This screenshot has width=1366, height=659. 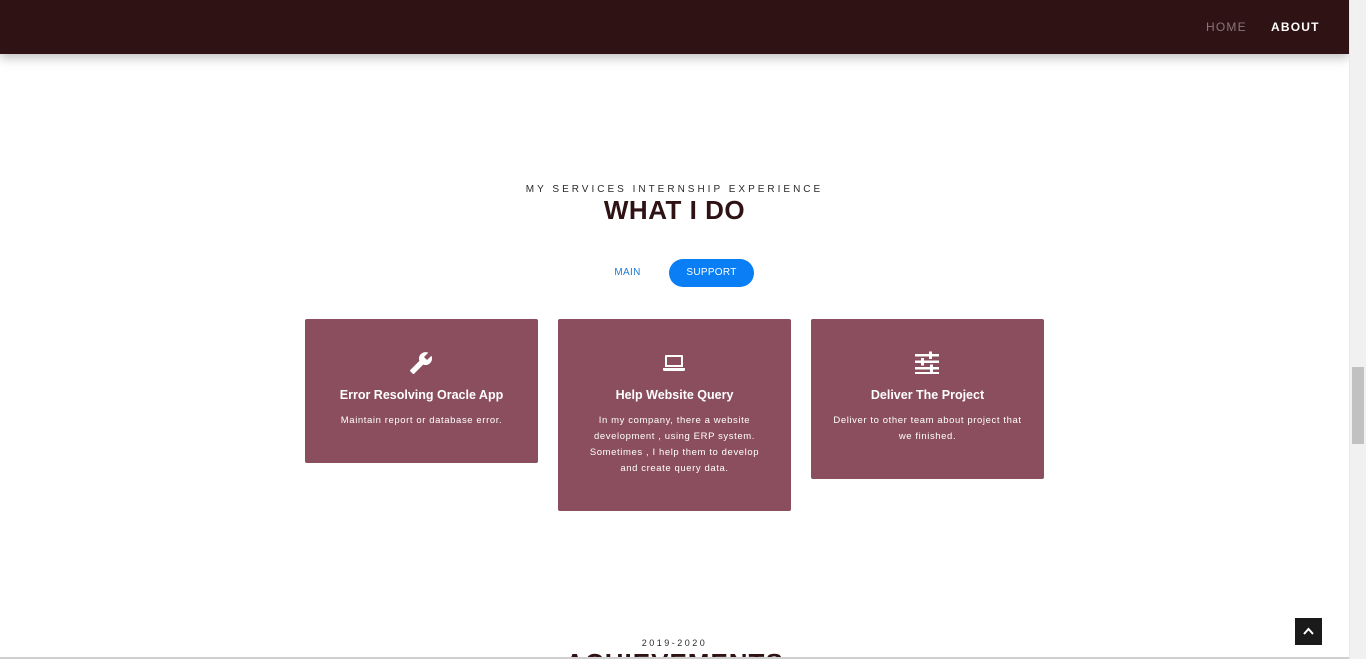 I want to click on section-title: WHAT I DO, so click(x=674, y=210).